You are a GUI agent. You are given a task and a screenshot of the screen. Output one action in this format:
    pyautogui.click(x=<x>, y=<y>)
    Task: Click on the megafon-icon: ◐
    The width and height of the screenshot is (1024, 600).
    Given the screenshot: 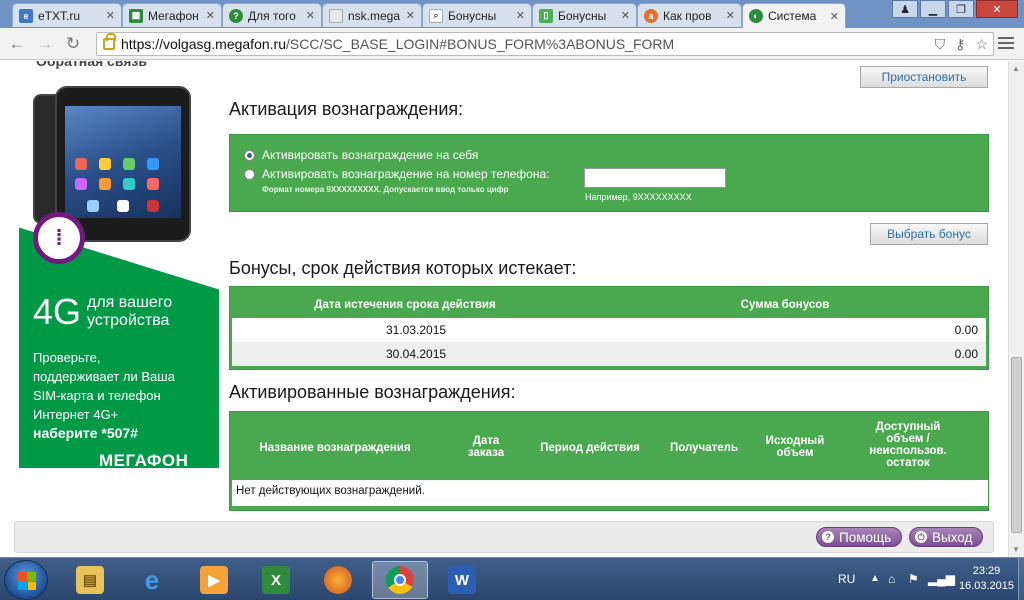 What is the action you would take?
    pyautogui.click(x=756, y=16)
    